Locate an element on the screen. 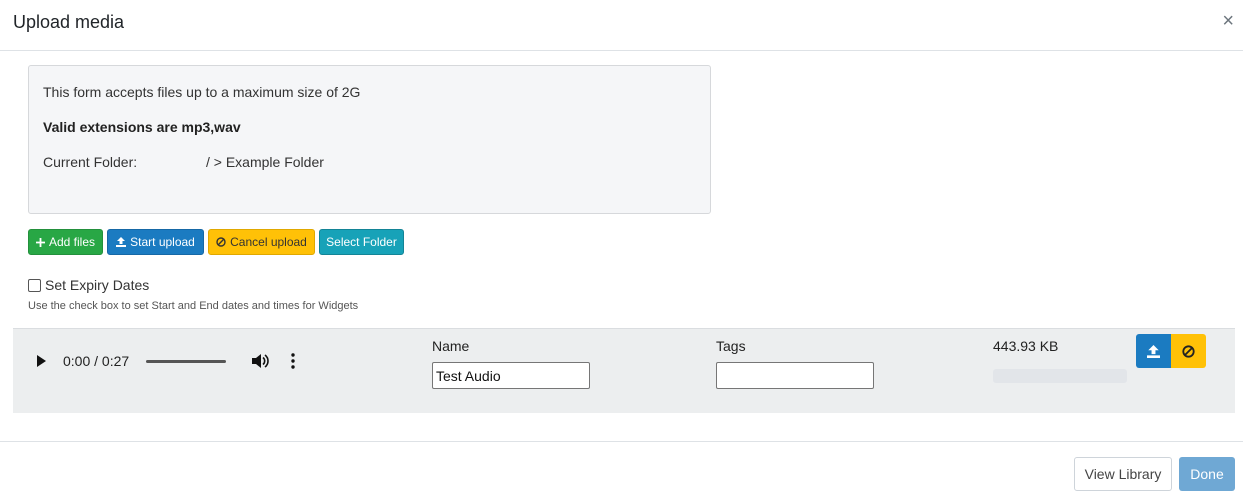  file-size: 443.93 KB is located at coordinates (1026, 346).